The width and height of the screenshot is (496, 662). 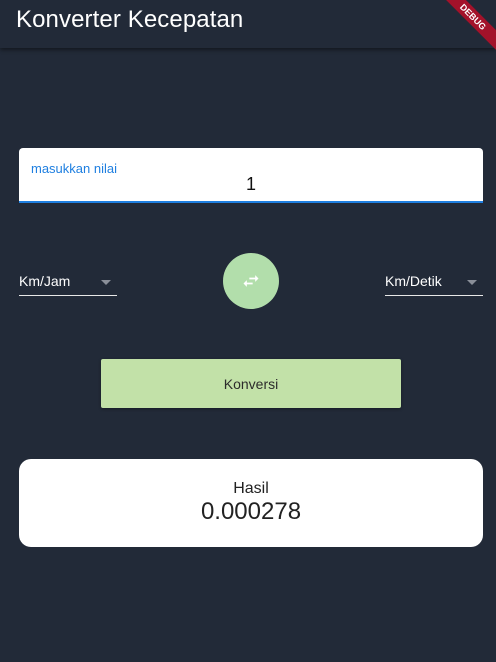 I want to click on value-input-field: masukkan nilai 1, so click(x=251, y=175).